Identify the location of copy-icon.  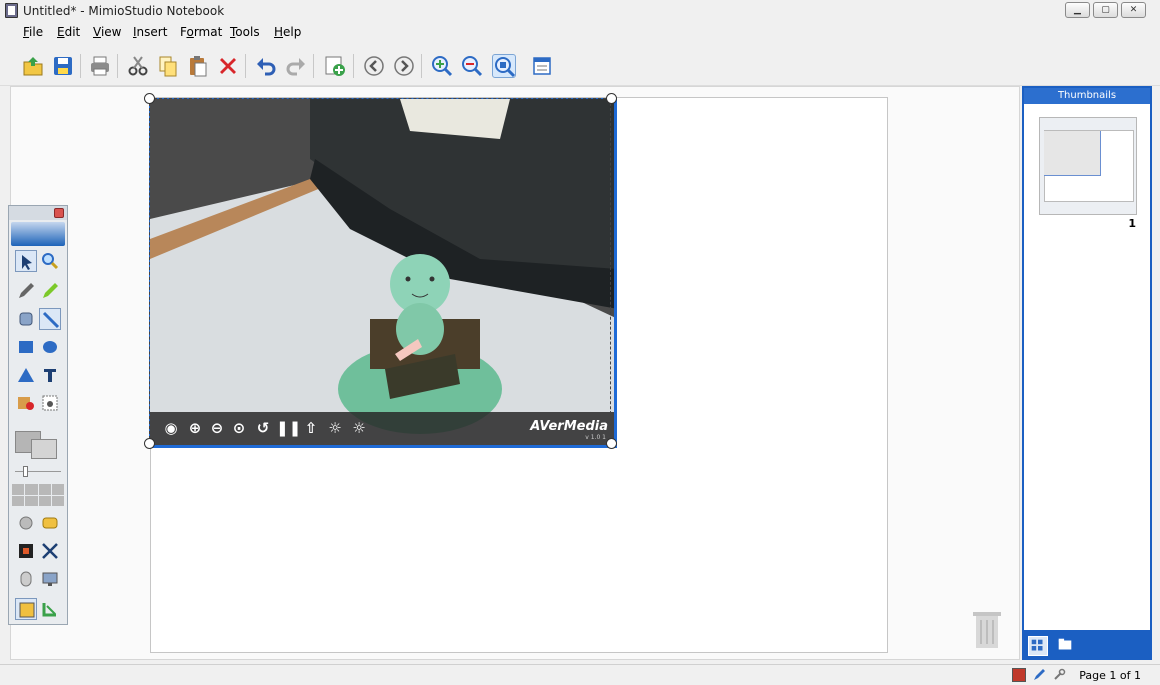
(168, 66).